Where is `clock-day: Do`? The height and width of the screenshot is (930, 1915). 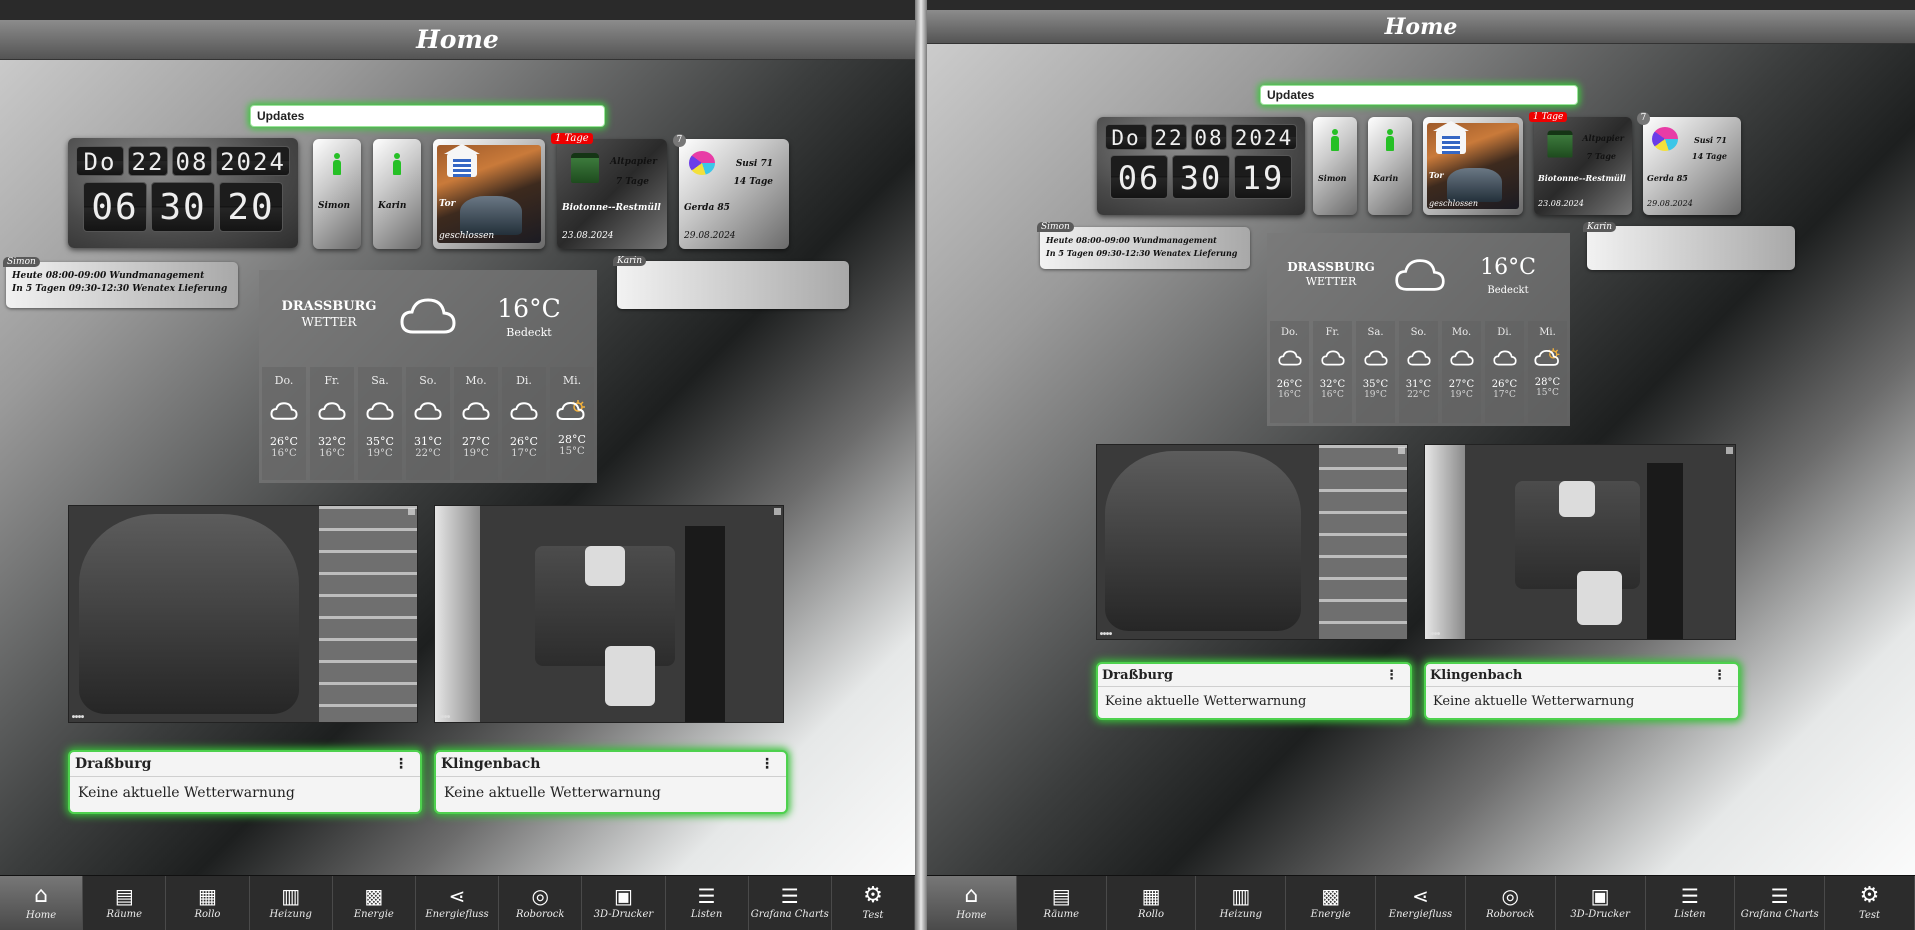
clock-day: Do is located at coordinates (100, 161).